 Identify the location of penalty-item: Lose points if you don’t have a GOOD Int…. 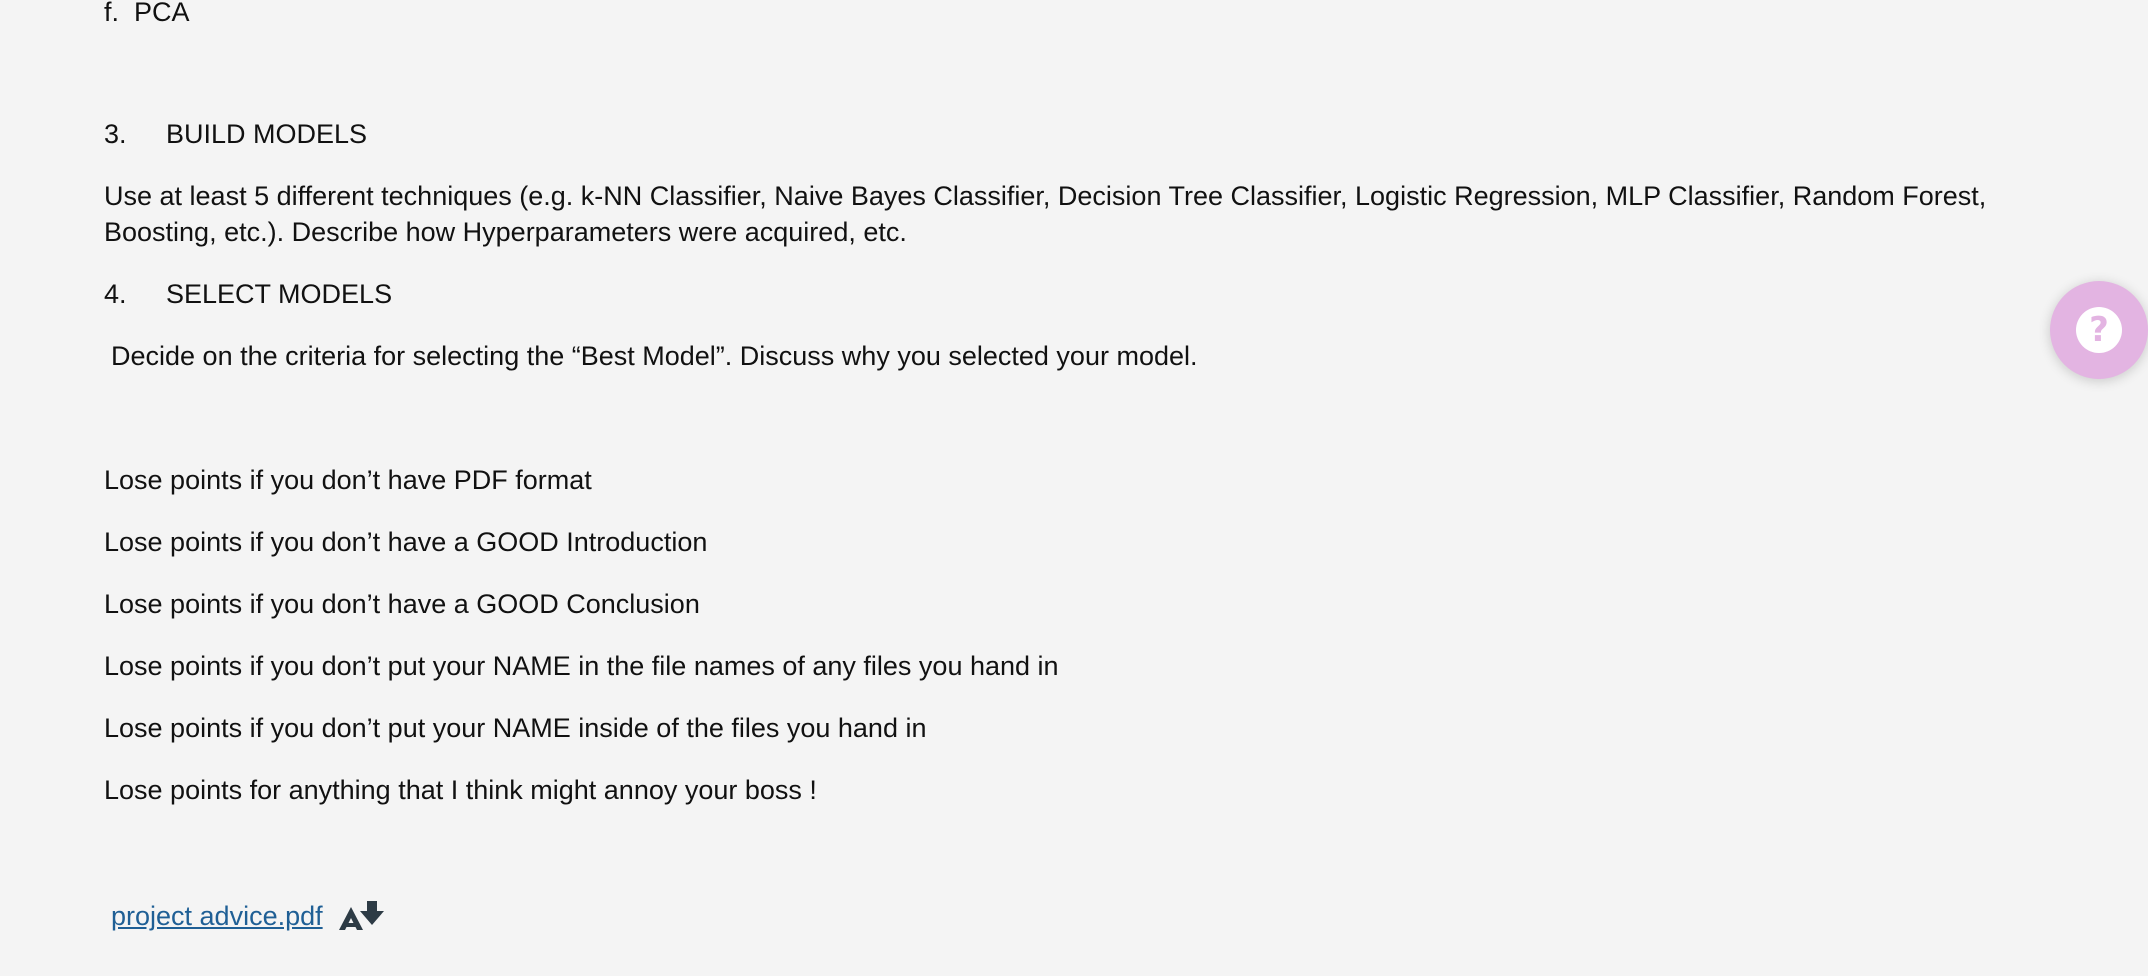
(406, 542).